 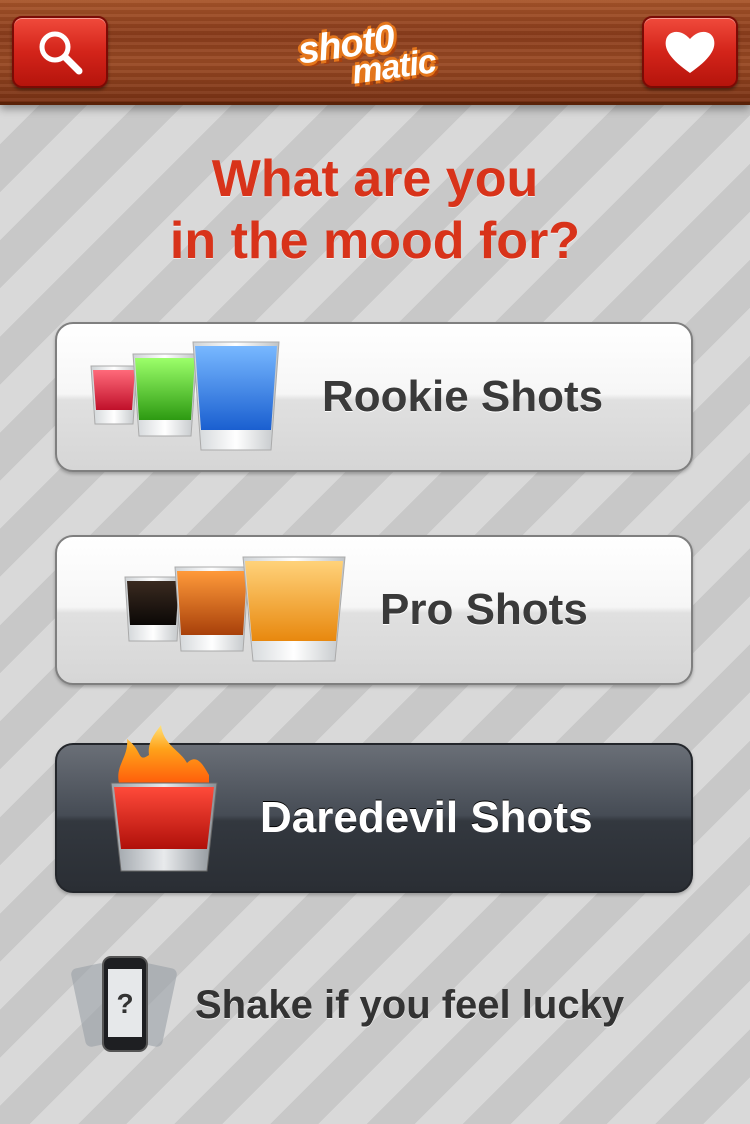 I want to click on title-line-1: What are you, so click(x=375, y=179).